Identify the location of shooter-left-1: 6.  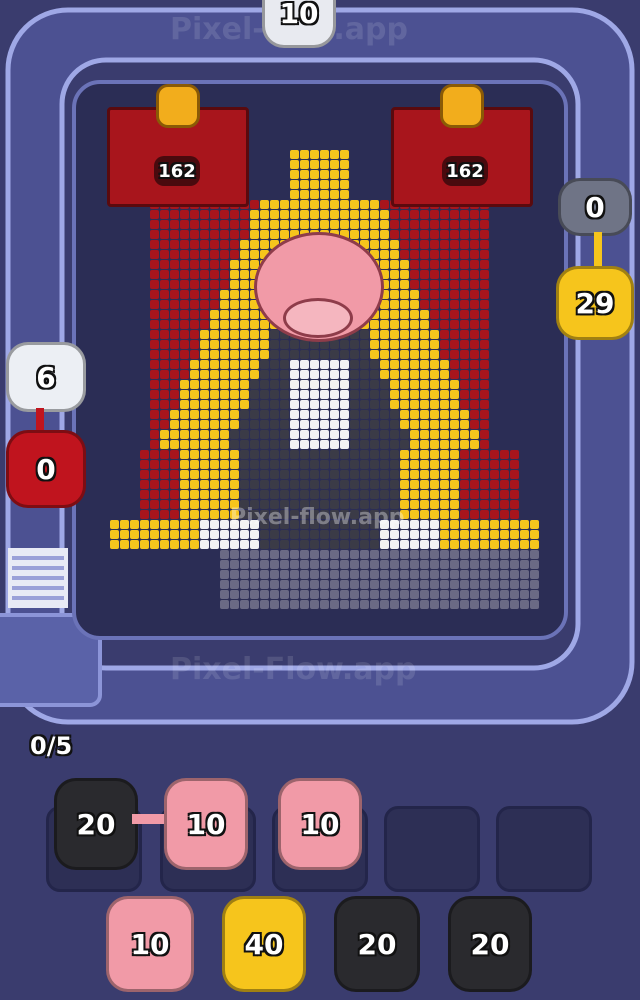
(46, 377).